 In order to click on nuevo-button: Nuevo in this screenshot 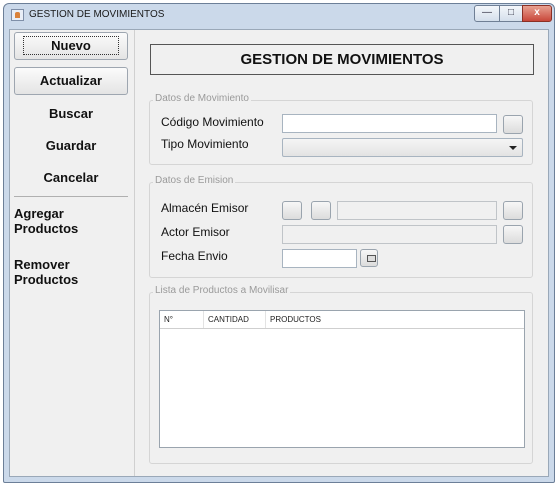, I will do `click(71, 46)`.